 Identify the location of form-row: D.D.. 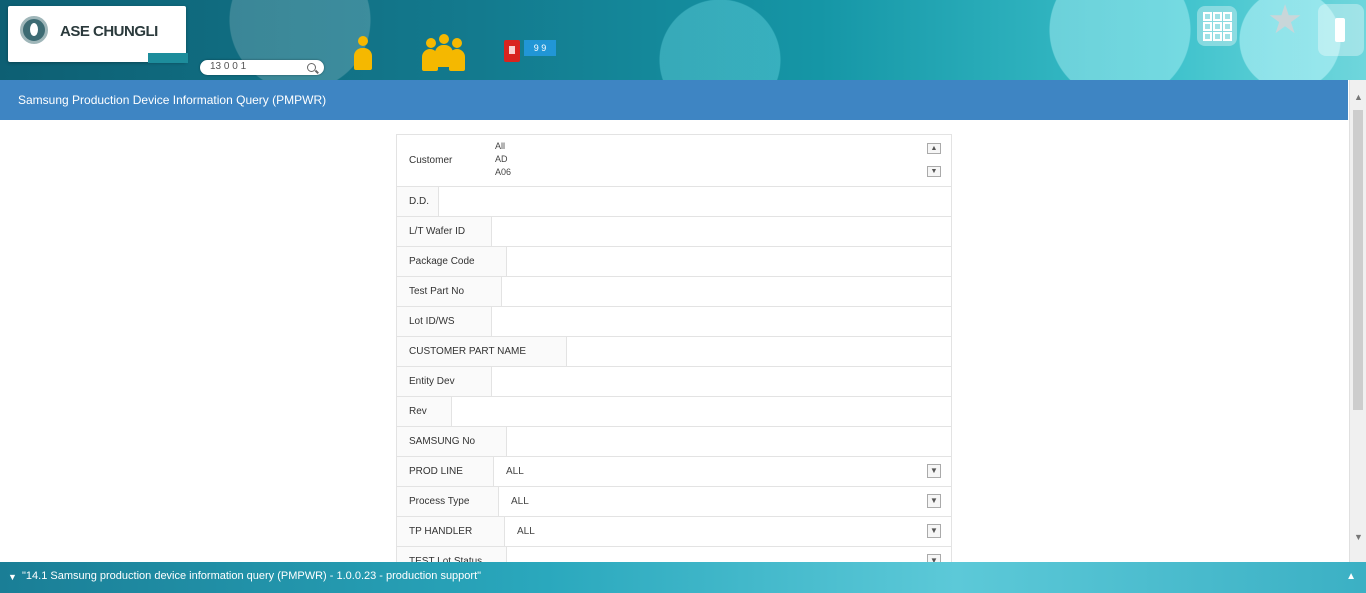
(674, 202).